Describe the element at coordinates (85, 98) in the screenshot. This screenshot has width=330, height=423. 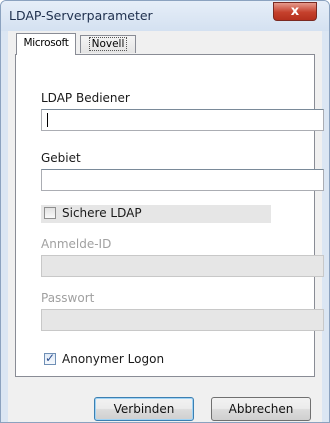
I see `operator-label: LDAP Bediener` at that location.